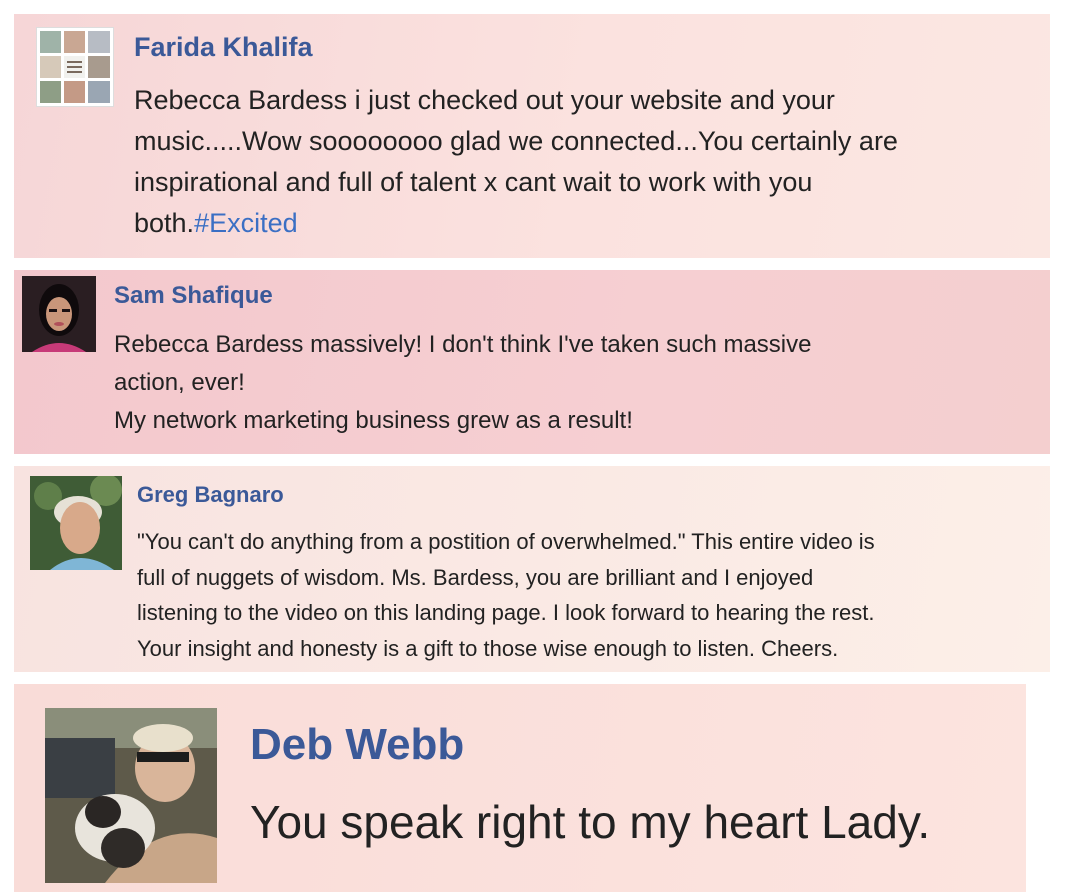 The image size is (1074, 894). What do you see at coordinates (246, 223) in the screenshot?
I see `hashtag-link: #Excited` at bounding box center [246, 223].